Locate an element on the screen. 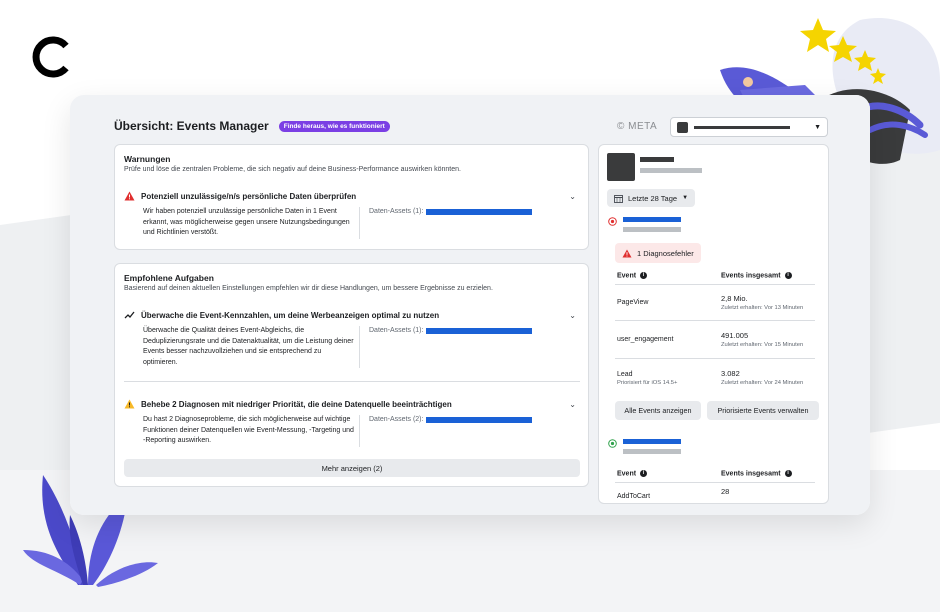  data-source-error-icon is located at coordinates (612, 221).